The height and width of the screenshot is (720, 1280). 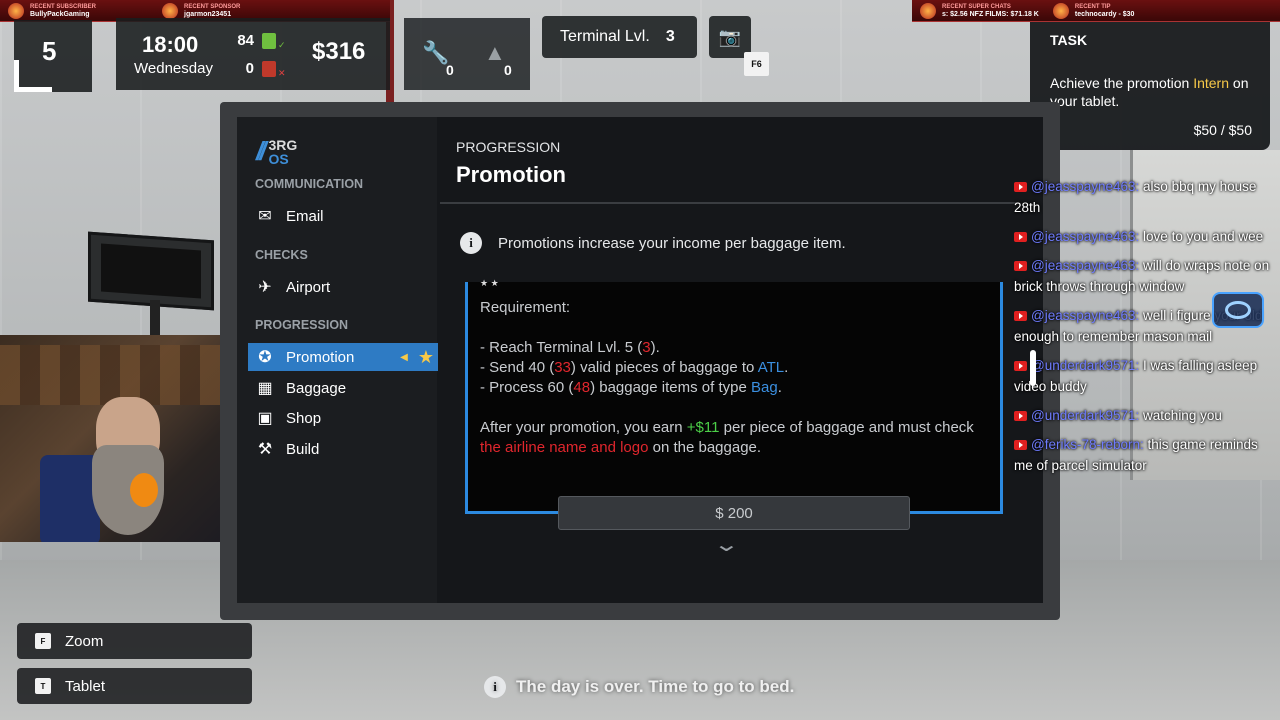 I want to click on task-title: TASK, so click(x=1069, y=40).